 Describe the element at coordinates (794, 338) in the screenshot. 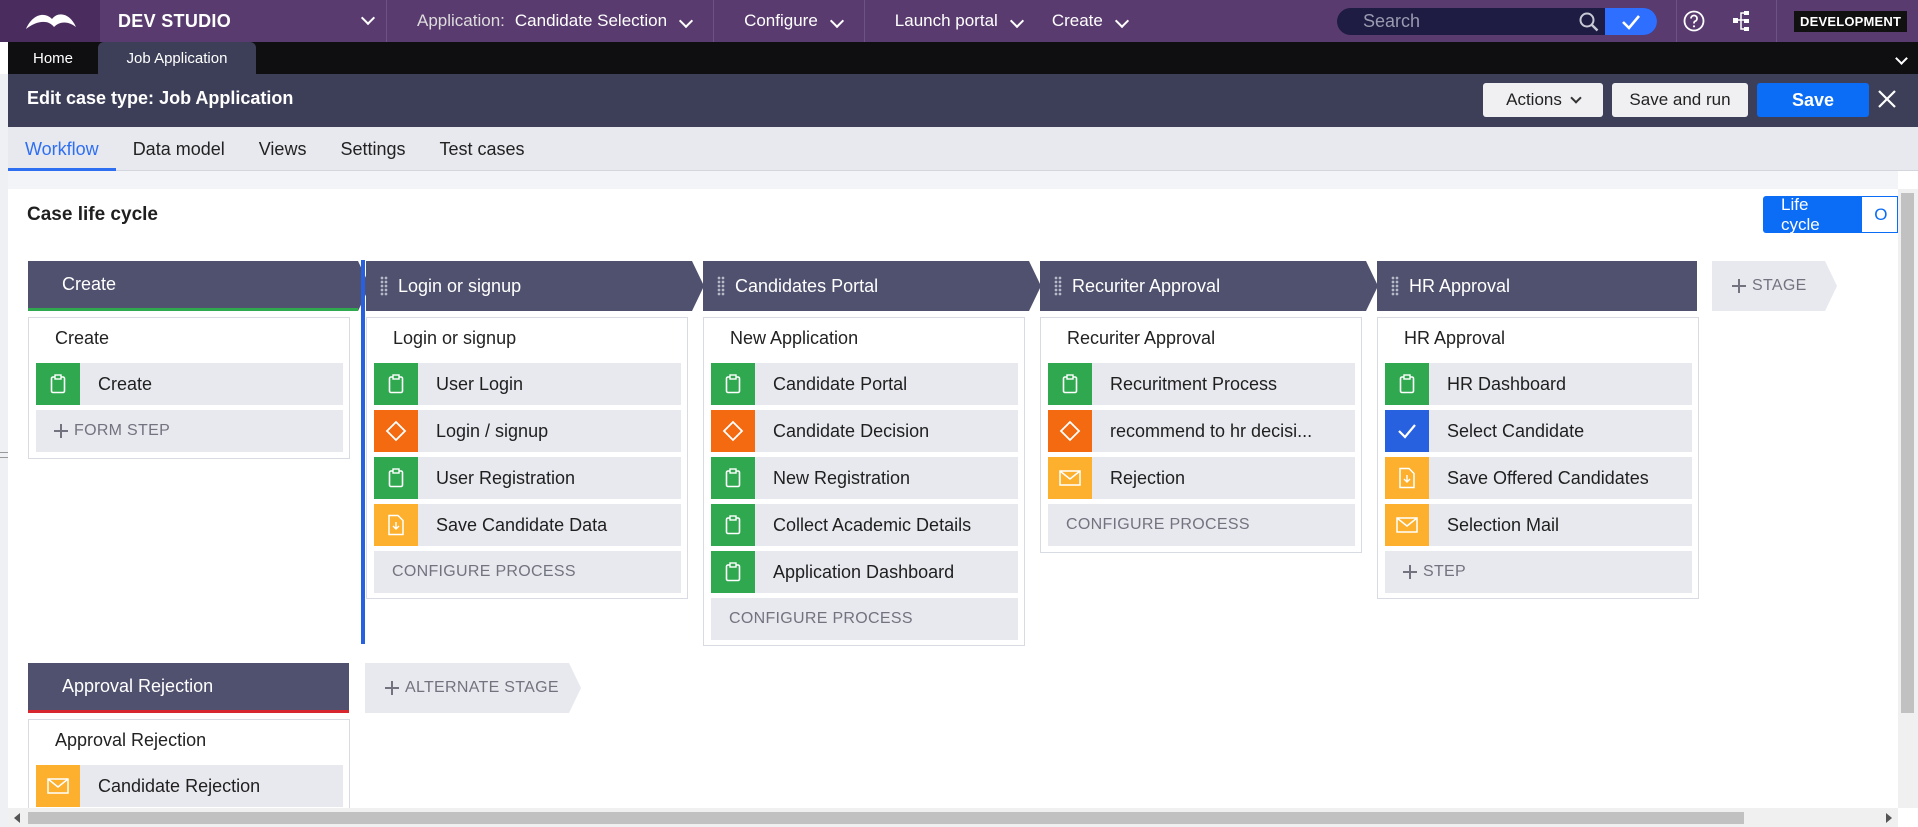

I see `process-title: New Application` at that location.